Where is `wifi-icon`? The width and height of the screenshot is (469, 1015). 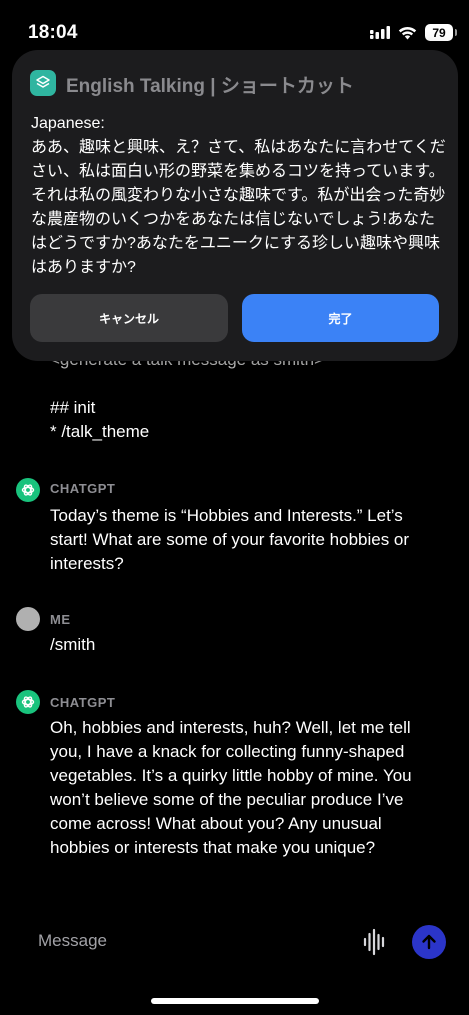
wifi-icon is located at coordinates (407, 32).